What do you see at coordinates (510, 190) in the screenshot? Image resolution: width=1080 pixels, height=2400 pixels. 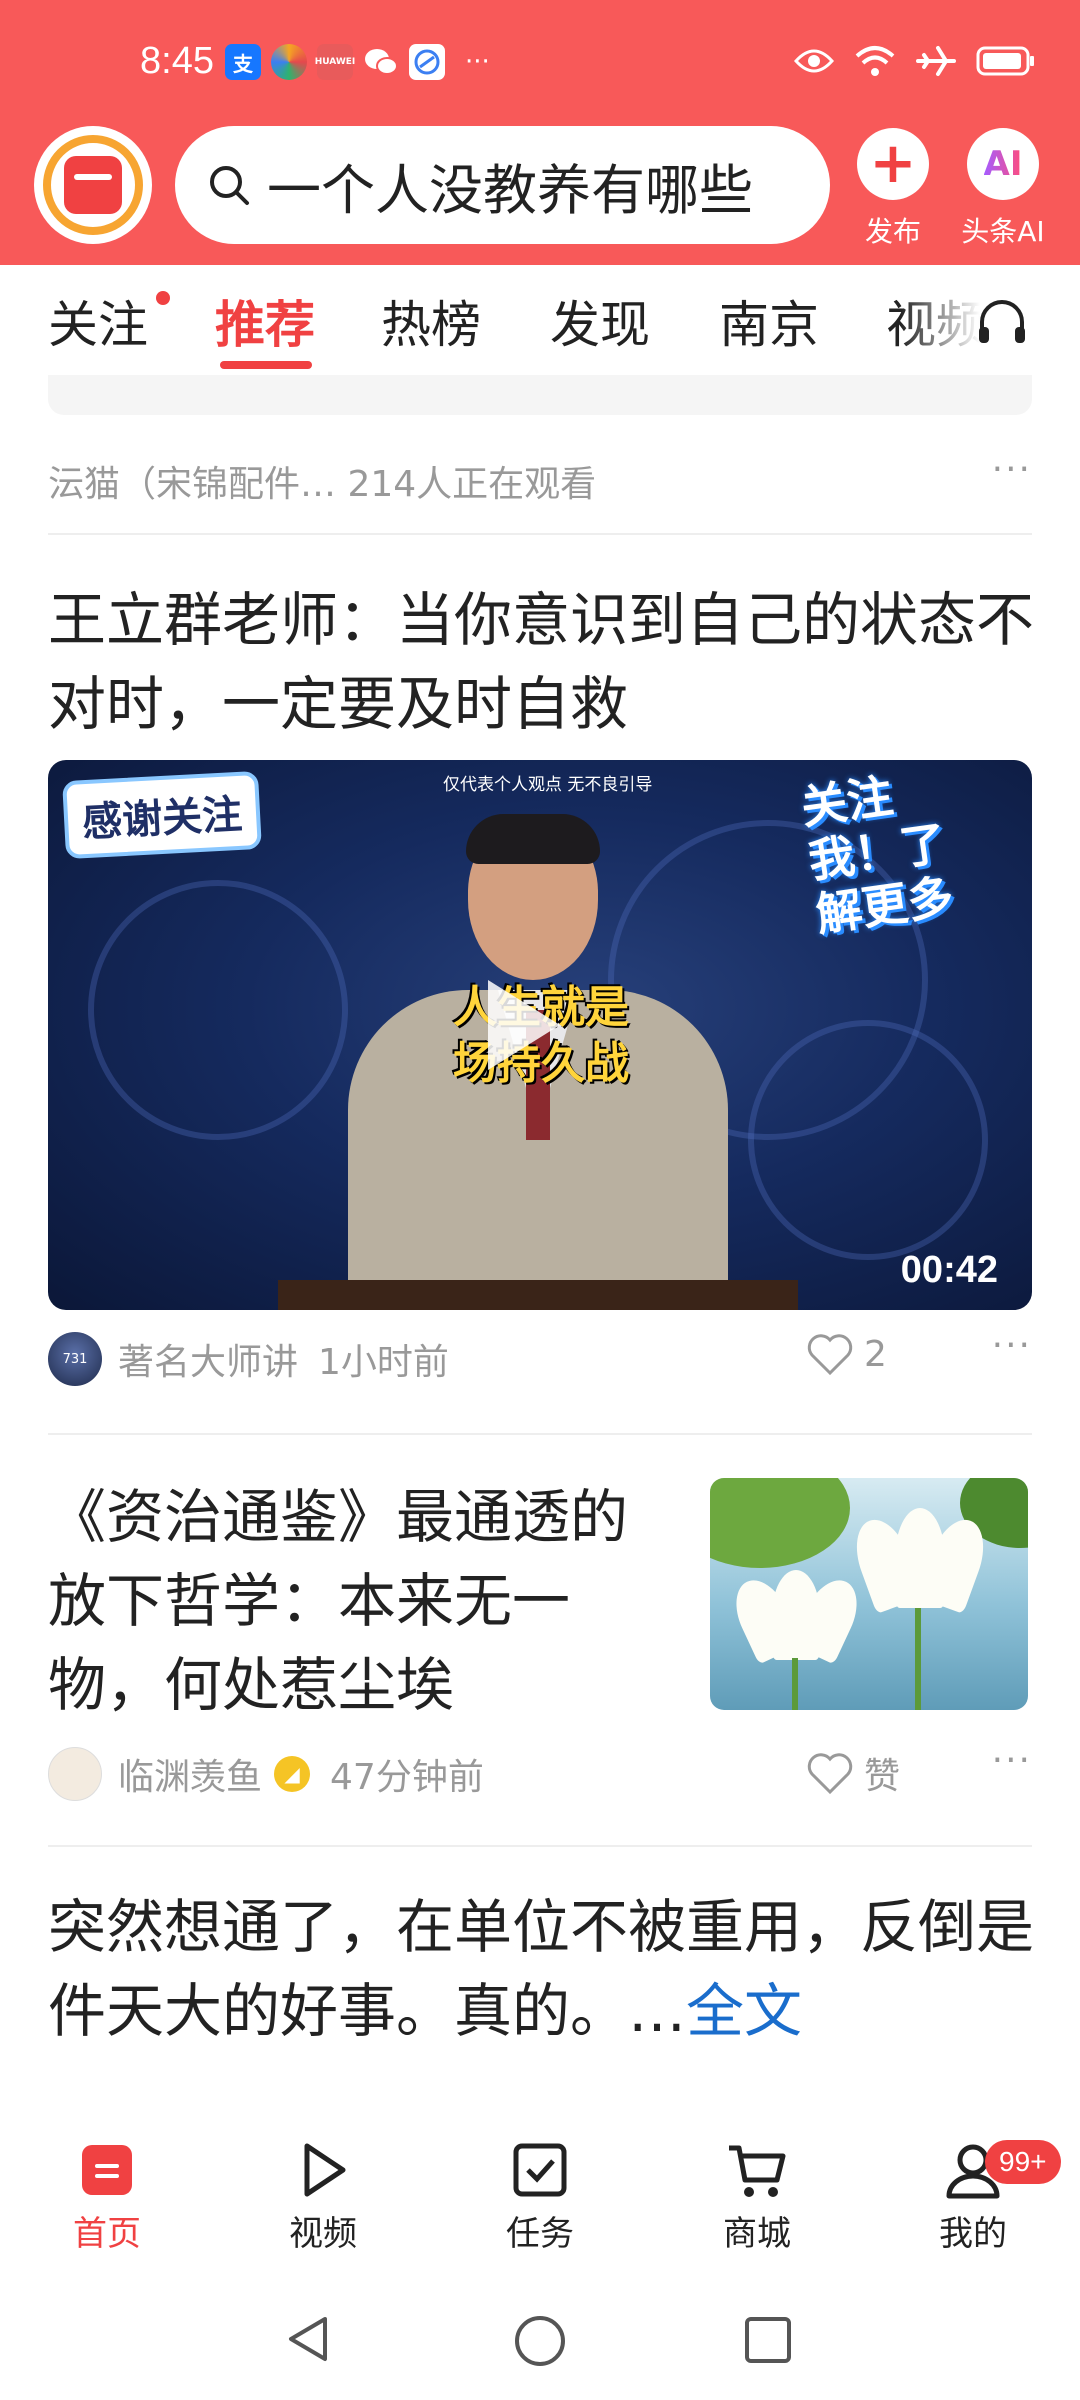 I see `search-query-text: 一个人没教养有哪些` at bounding box center [510, 190].